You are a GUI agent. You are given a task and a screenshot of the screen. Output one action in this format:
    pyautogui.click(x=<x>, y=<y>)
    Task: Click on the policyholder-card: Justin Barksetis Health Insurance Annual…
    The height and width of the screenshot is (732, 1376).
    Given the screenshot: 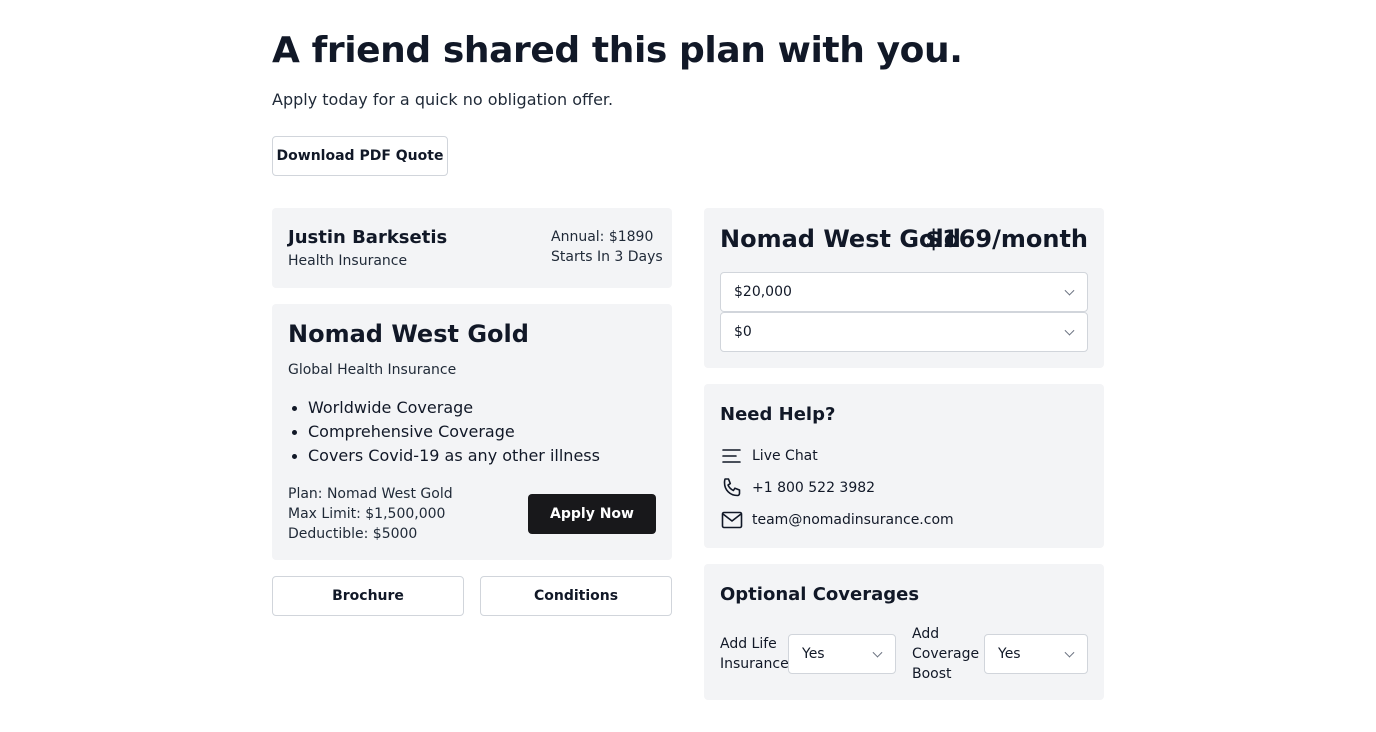 What is the action you would take?
    pyautogui.click(x=472, y=248)
    